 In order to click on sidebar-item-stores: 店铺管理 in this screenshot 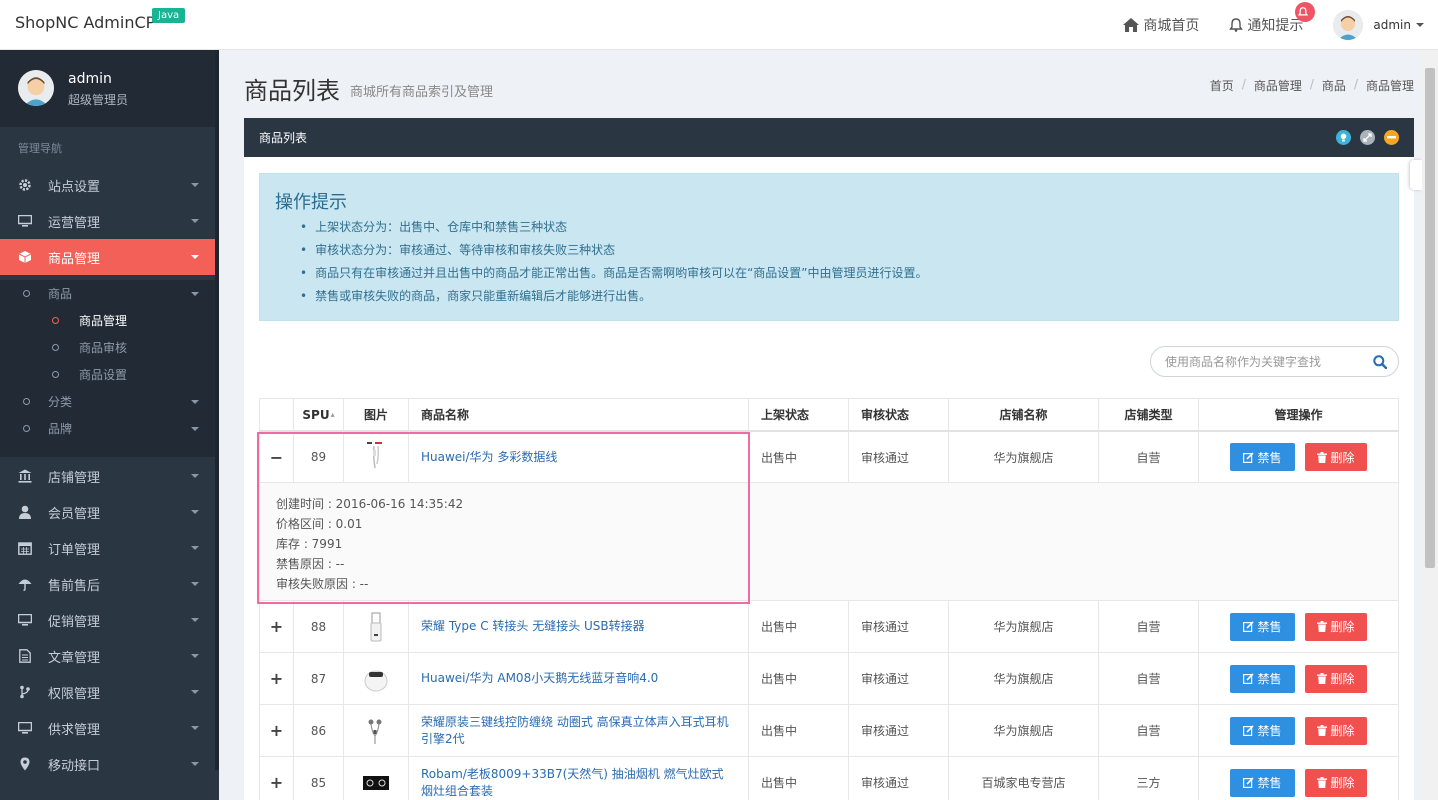, I will do `click(107, 476)`.